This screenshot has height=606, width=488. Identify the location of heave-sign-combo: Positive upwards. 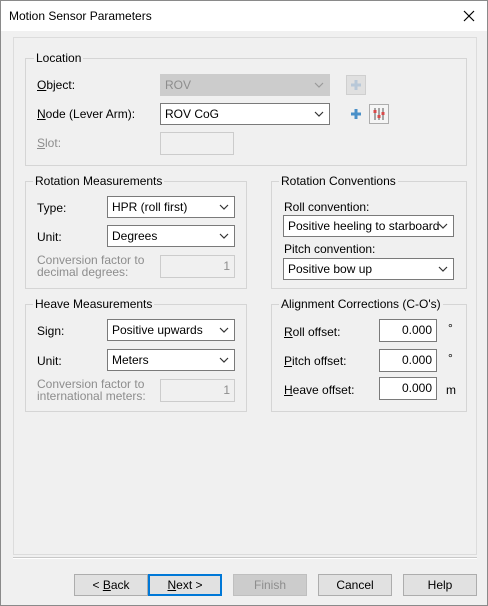
(171, 330).